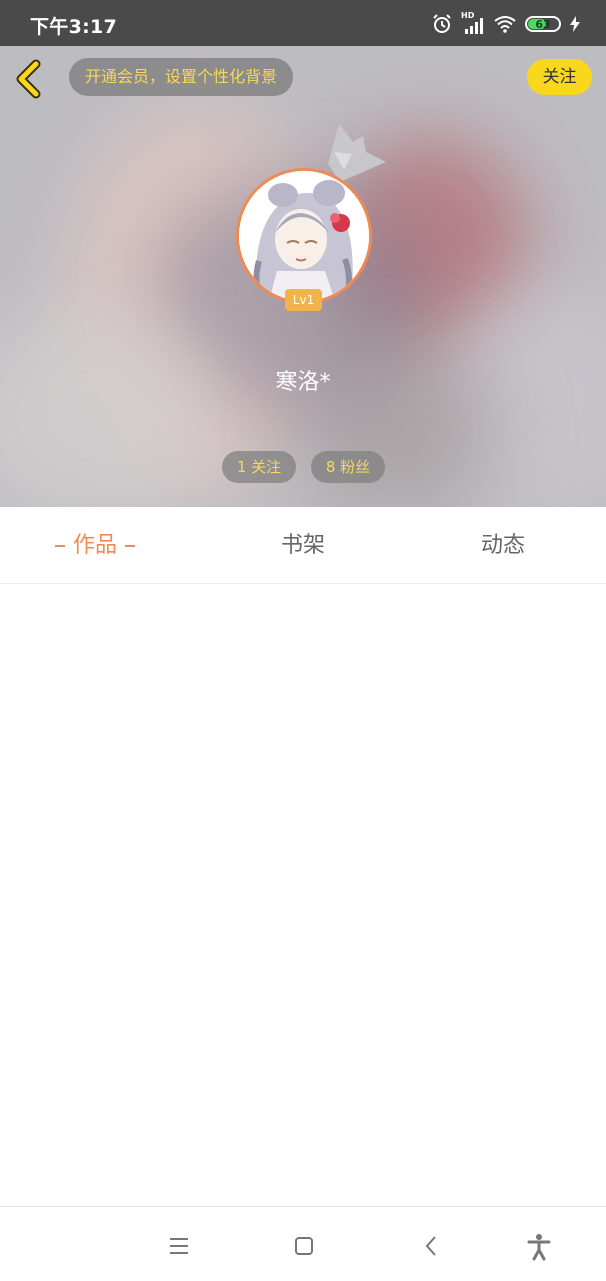 The image size is (606, 1281). I want to click on profile-tabs: 作品 书架 动态, so click(303, 546).